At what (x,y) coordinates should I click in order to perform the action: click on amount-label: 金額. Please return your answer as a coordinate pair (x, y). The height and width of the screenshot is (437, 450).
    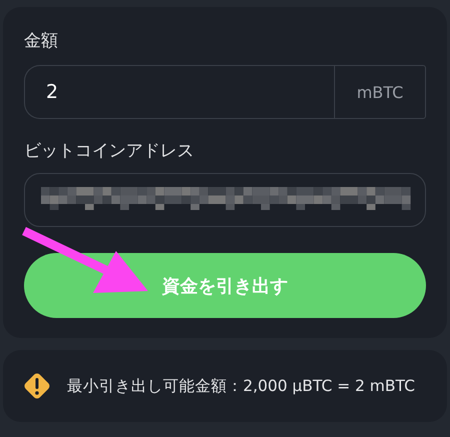
    Looking at the image, I should click on (41, 41).